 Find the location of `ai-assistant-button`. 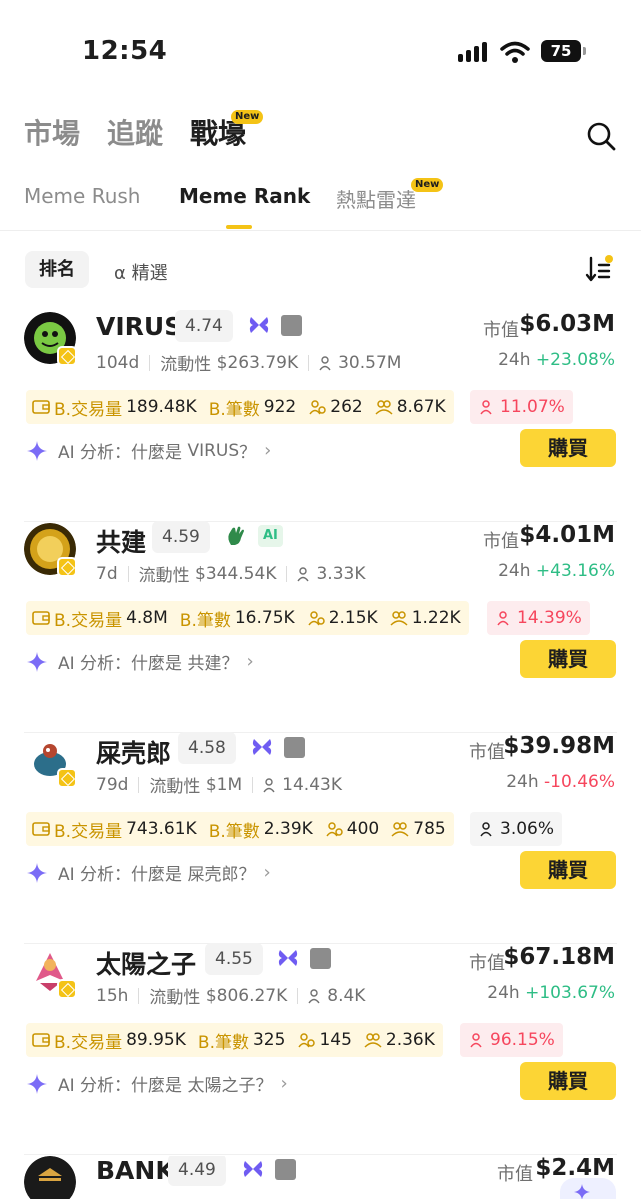

ai-assistant-button is located at coordinates (588, 1188).